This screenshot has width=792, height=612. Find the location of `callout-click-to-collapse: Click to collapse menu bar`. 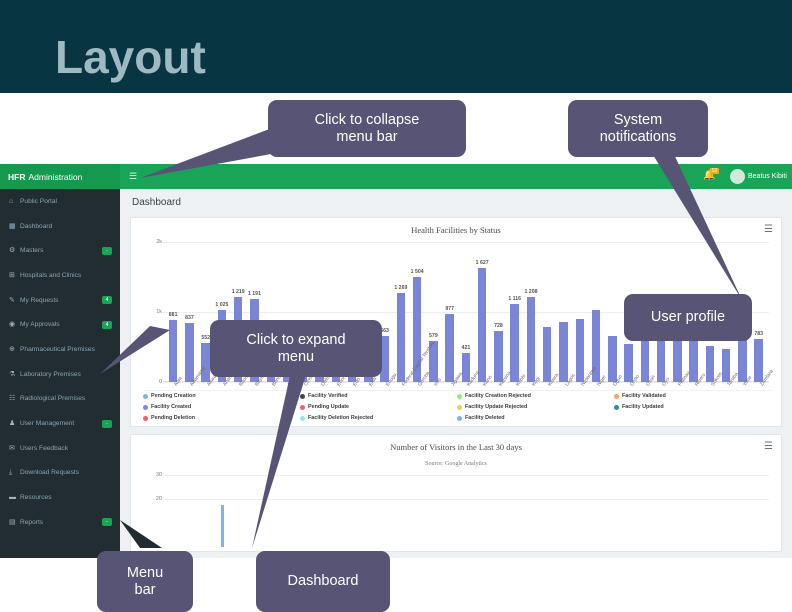

callout-click-to-collapse: Click to collapse menu bar is located at coordinates (367, 128).